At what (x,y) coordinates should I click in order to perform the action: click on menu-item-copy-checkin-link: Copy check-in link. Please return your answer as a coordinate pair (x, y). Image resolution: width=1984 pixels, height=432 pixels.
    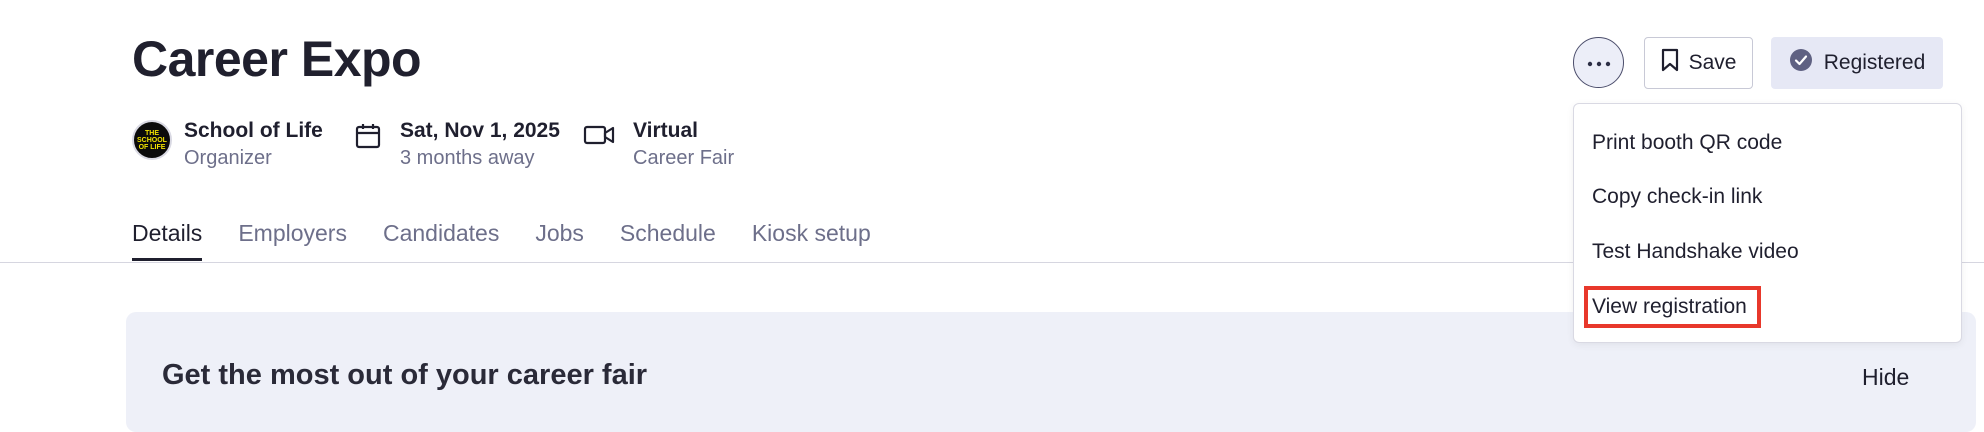
    Looking at the image, I should click on (1677, 197).